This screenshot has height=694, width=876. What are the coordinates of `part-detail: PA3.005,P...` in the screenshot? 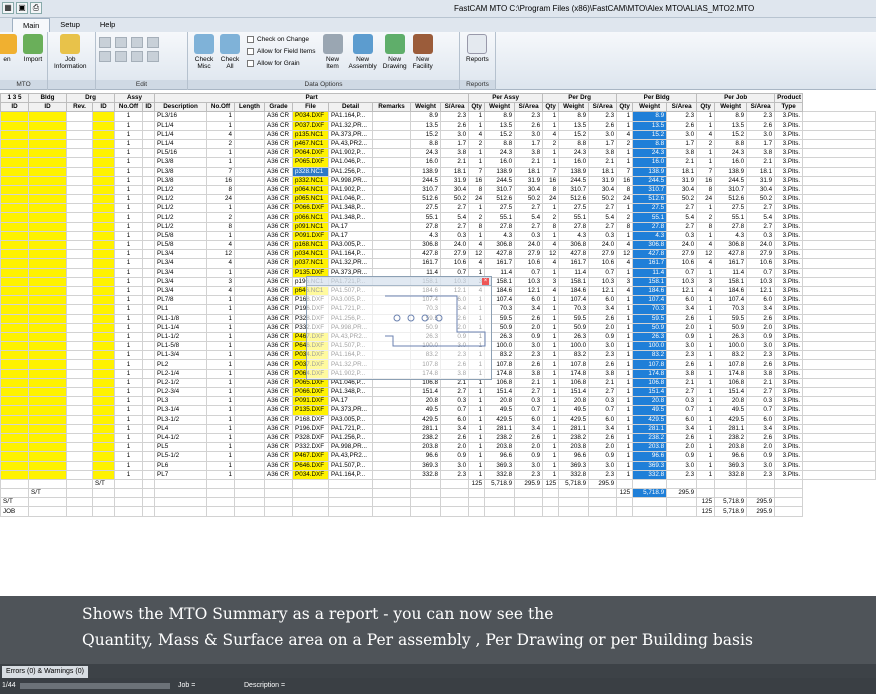 It's located at (351, 245).